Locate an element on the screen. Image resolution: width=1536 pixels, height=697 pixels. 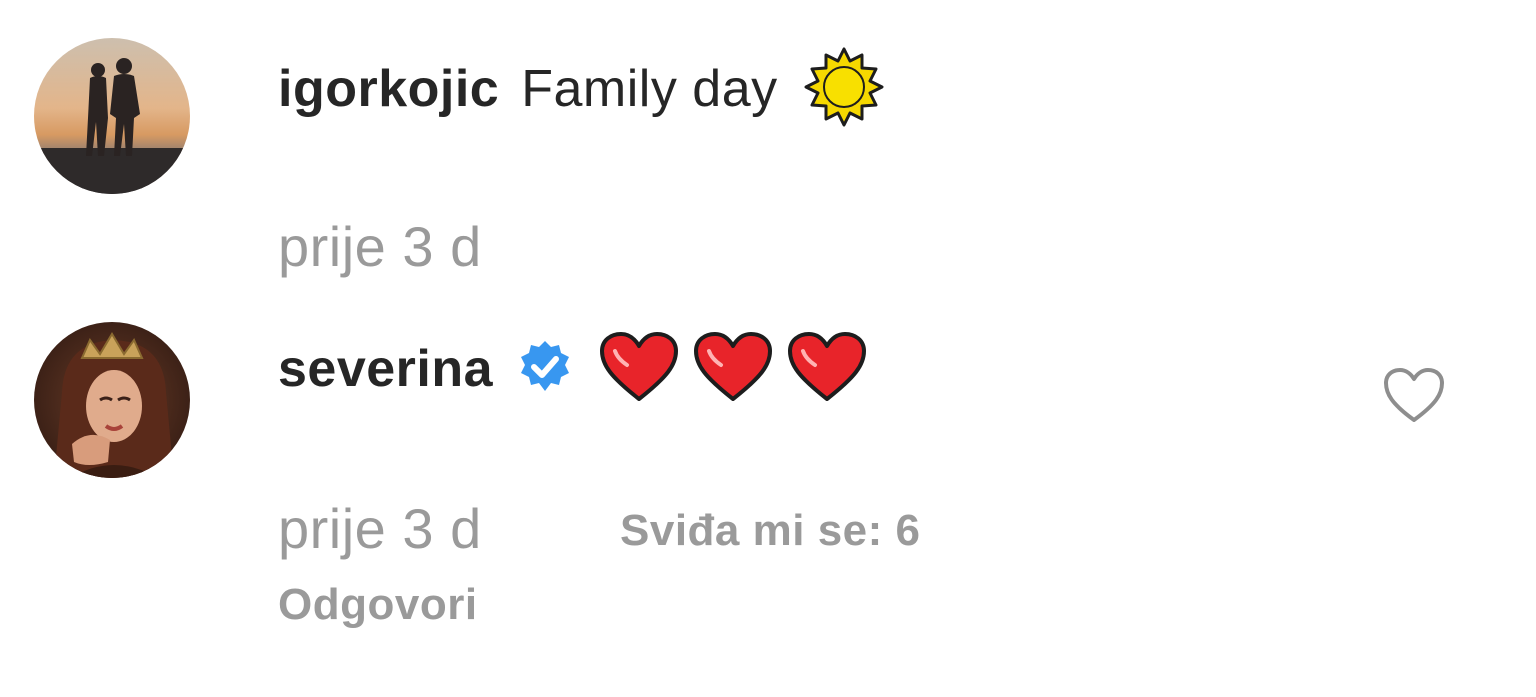
comment-username: severina is located at coordinates (385, 369).